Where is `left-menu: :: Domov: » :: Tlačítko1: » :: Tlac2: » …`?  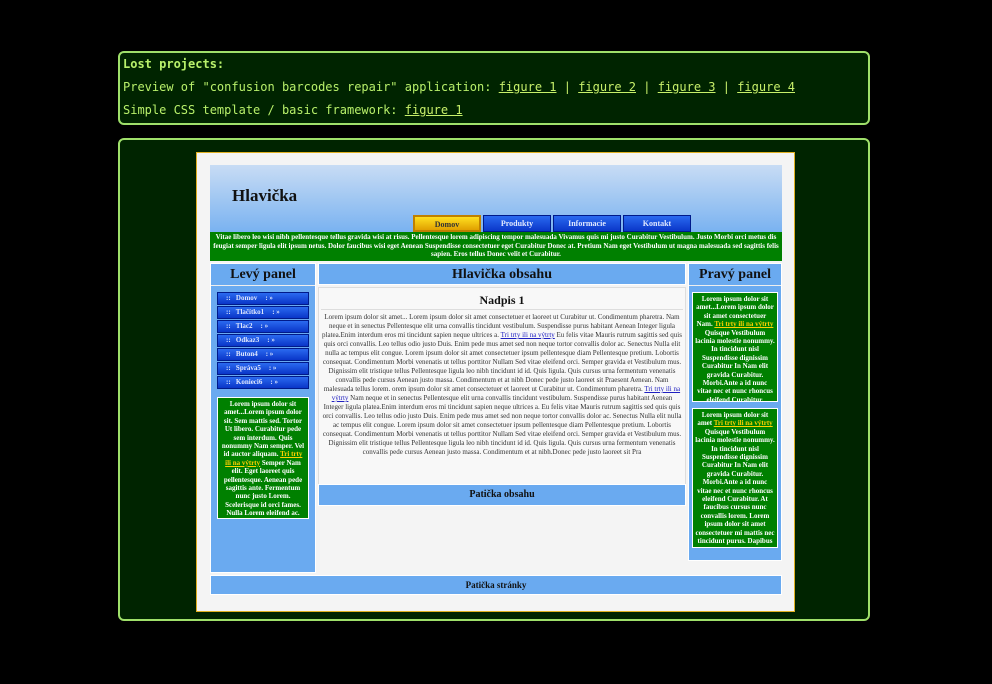
left-menu: :: Domov: » :: Tlačítko1: » :: Tlac2: » … is located at coordinates (263, 340).